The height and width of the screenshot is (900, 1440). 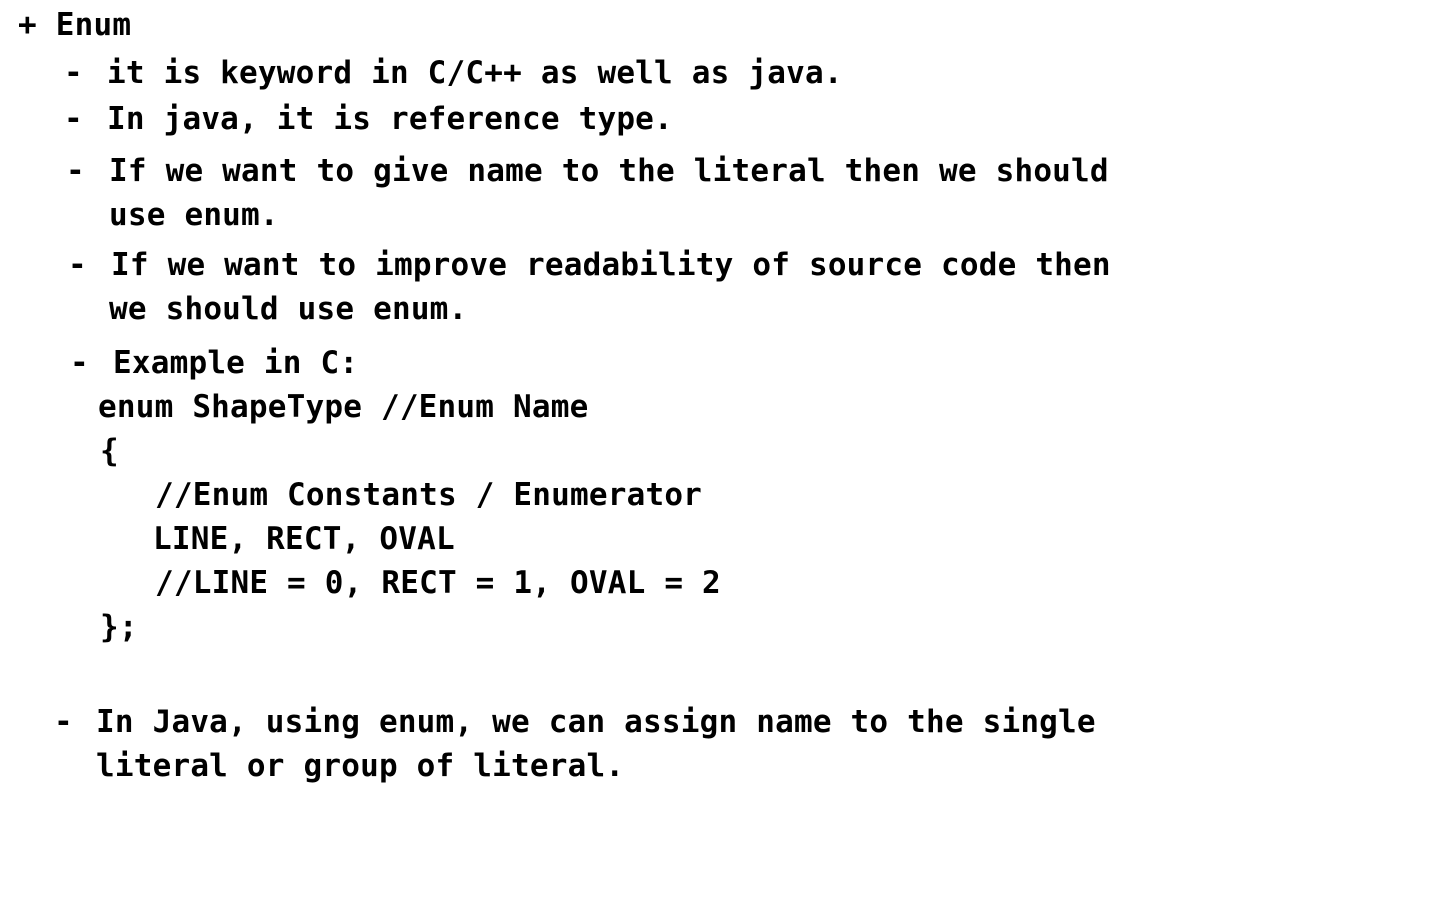 I want to click on code-line: };, so click(x=119, y=627).